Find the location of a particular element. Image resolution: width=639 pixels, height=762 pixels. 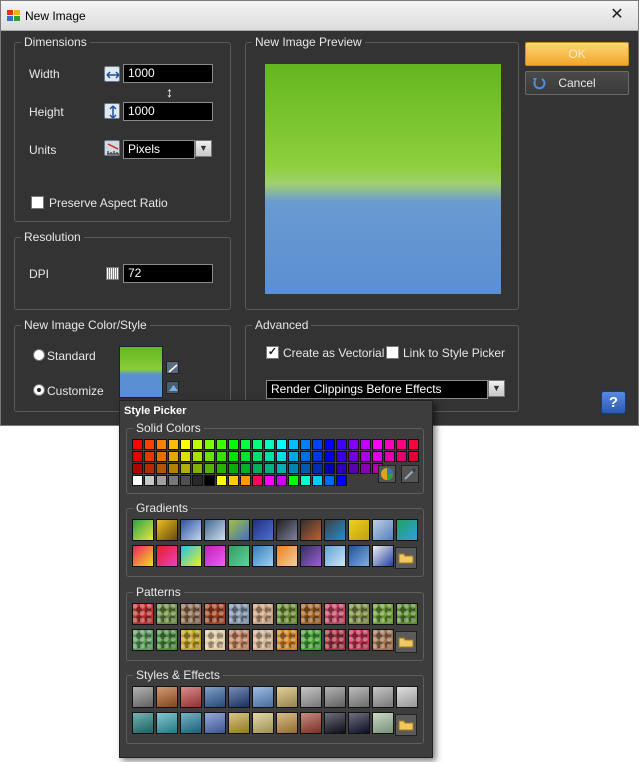

dpi-input: 72 is located at coordinates (168, 273).